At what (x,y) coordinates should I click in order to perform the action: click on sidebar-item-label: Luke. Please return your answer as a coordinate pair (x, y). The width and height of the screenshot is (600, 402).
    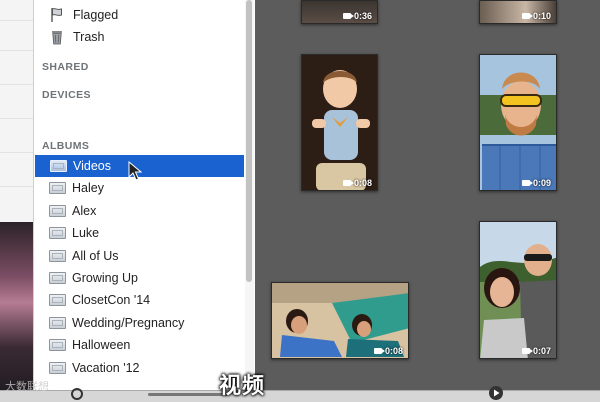
    Looking at the image, I should click on (86, 233).